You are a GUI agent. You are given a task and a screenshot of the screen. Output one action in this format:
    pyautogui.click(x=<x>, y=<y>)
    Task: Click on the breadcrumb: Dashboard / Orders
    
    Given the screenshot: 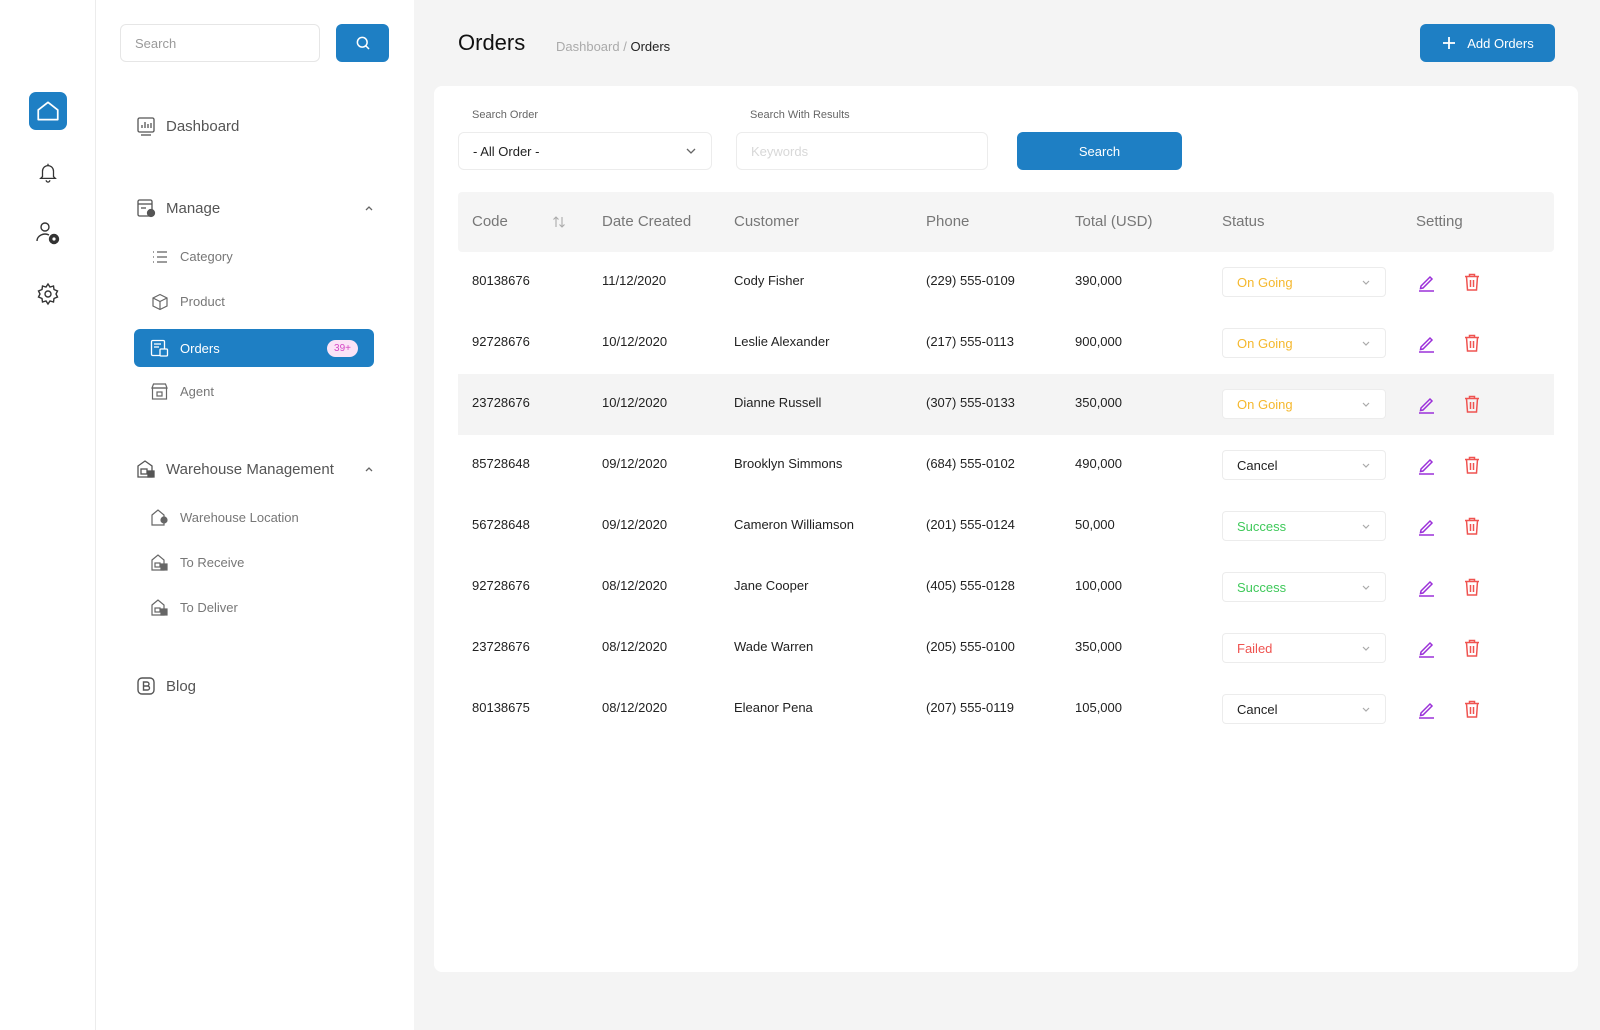 What is the action you would take?
    pyautogui.click(x=613, y=46)
    